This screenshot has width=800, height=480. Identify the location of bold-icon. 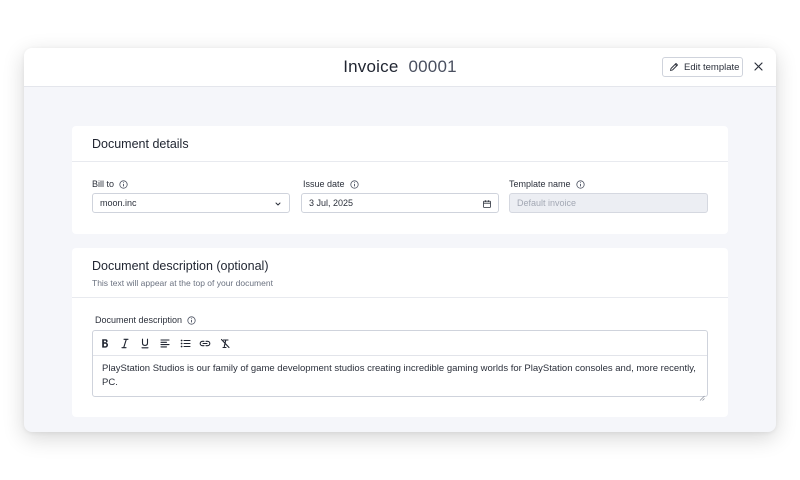
(105, 343).